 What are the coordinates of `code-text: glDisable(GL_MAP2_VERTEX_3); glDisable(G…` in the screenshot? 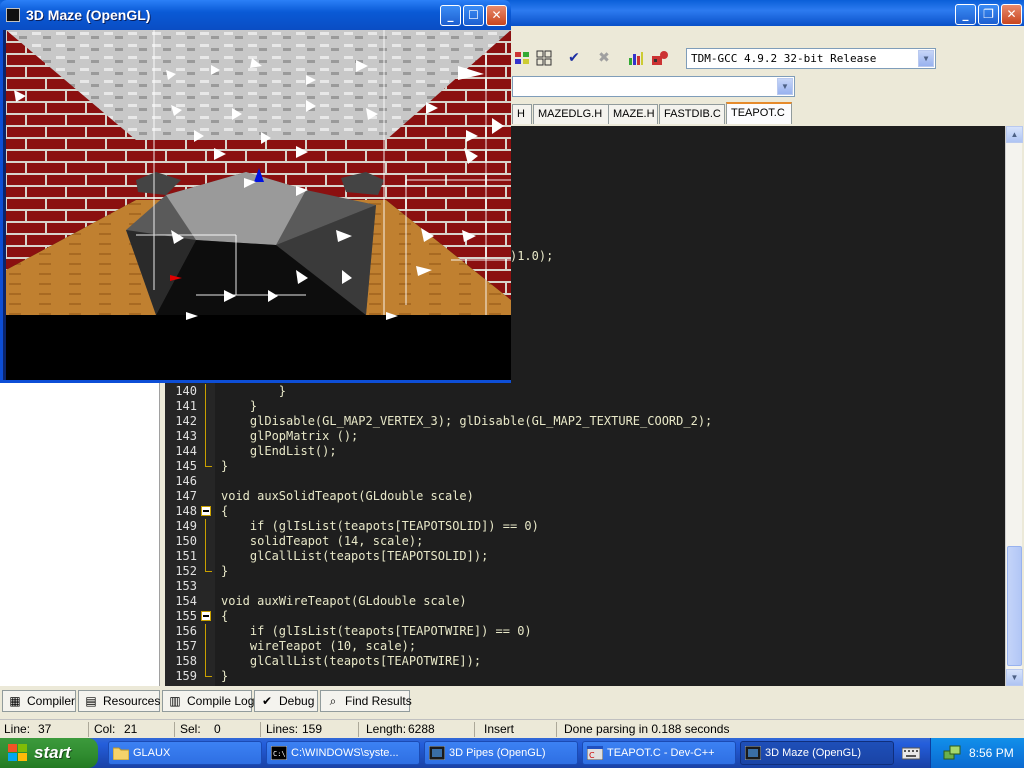 It's located at (467, 421).